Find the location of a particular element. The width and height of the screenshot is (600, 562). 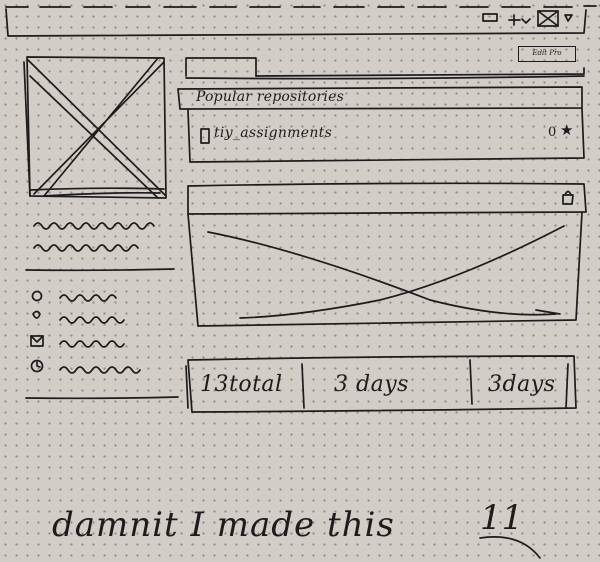

sidebar-divider-top is located at coordinates (100, 270).